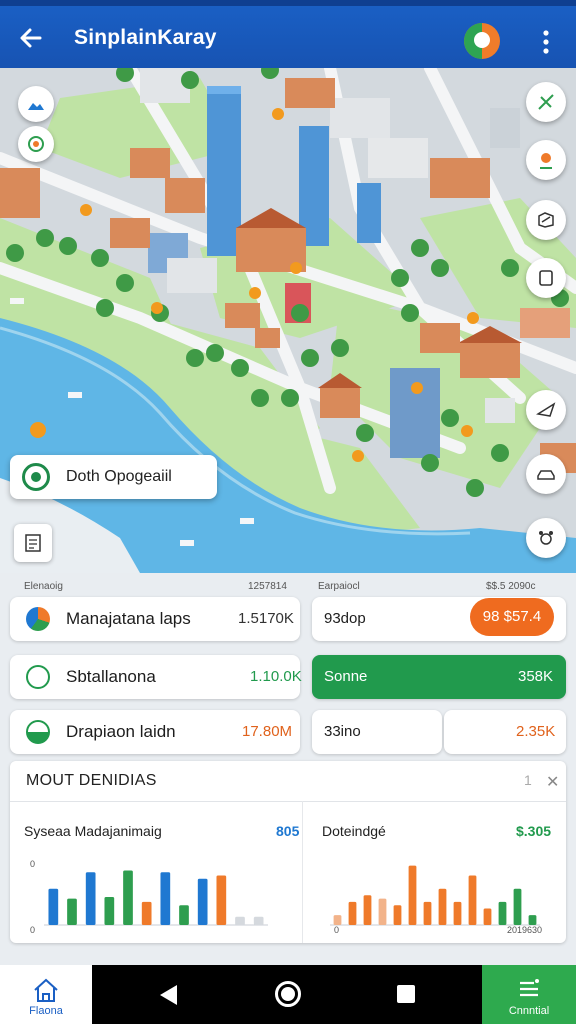 This screenshot has height=1024, width=576. What do you see at coordinates (552, 782) in the screenshot?
I see `close-icon: ✕` at bounding box center [552, 782].